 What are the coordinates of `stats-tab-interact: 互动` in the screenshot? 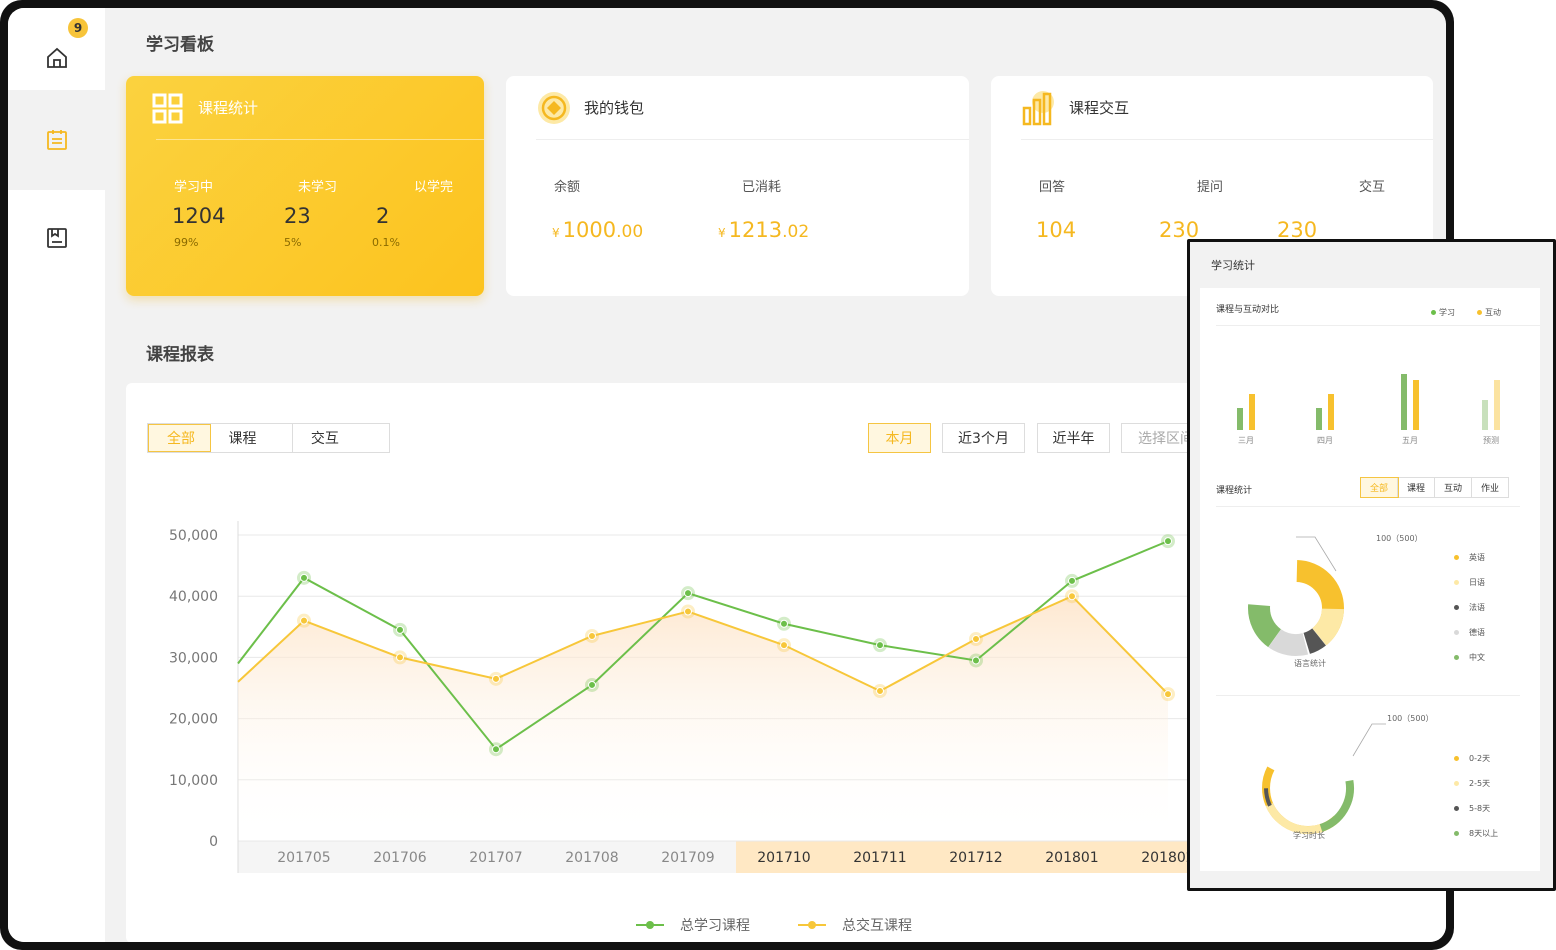 It's located at (1454, 487).